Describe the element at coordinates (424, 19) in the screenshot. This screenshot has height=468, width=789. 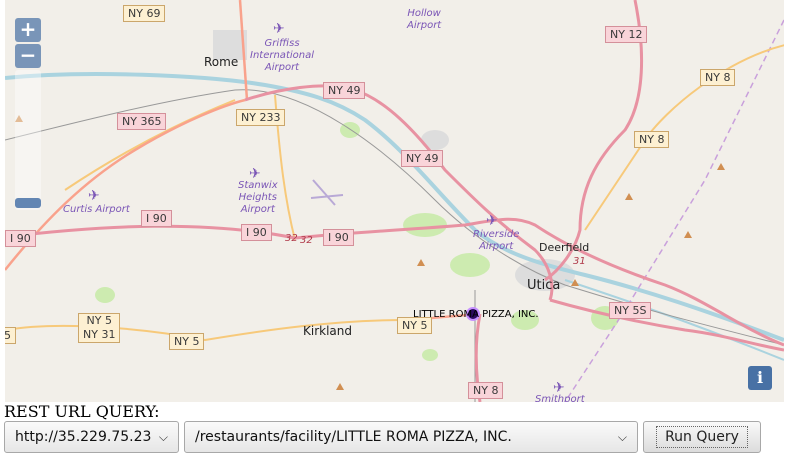
I see `airport-label-hollow: Hollow Airport` at that location.